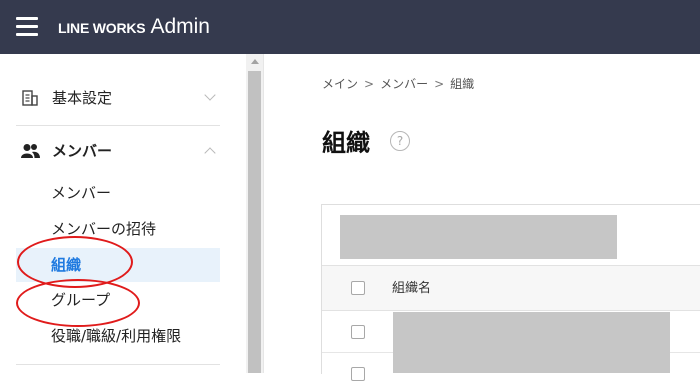  Describe the element at coordinates (340, 83) in the screenshot. I see `breadcrumb-item: メイン` at that location.